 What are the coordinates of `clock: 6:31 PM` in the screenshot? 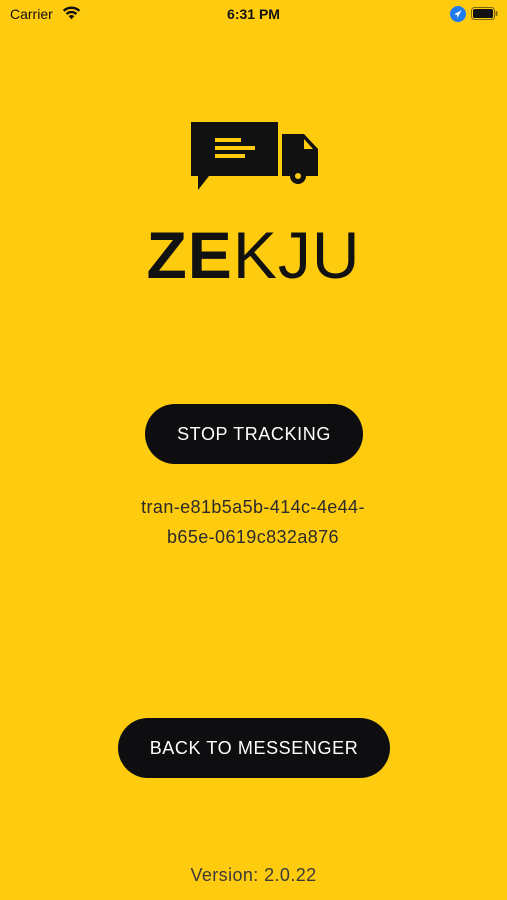 It's located at (253, 14).